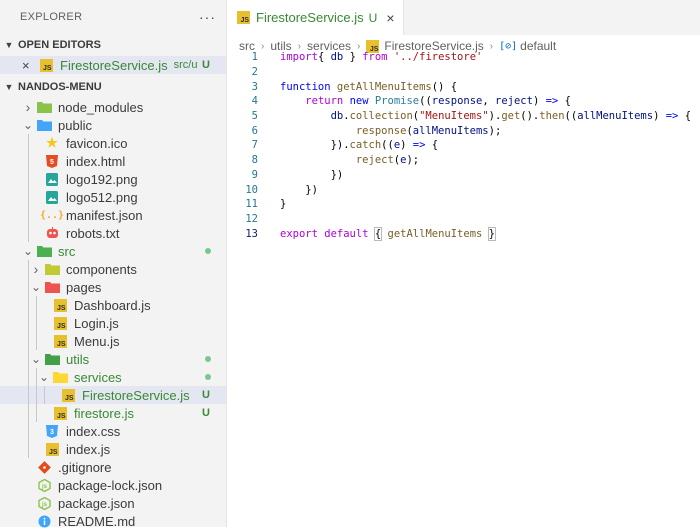  What do you see at coordinates (254, 174) in the screenshot?
I see `line-number: 9` at bounding box center [254, 174].